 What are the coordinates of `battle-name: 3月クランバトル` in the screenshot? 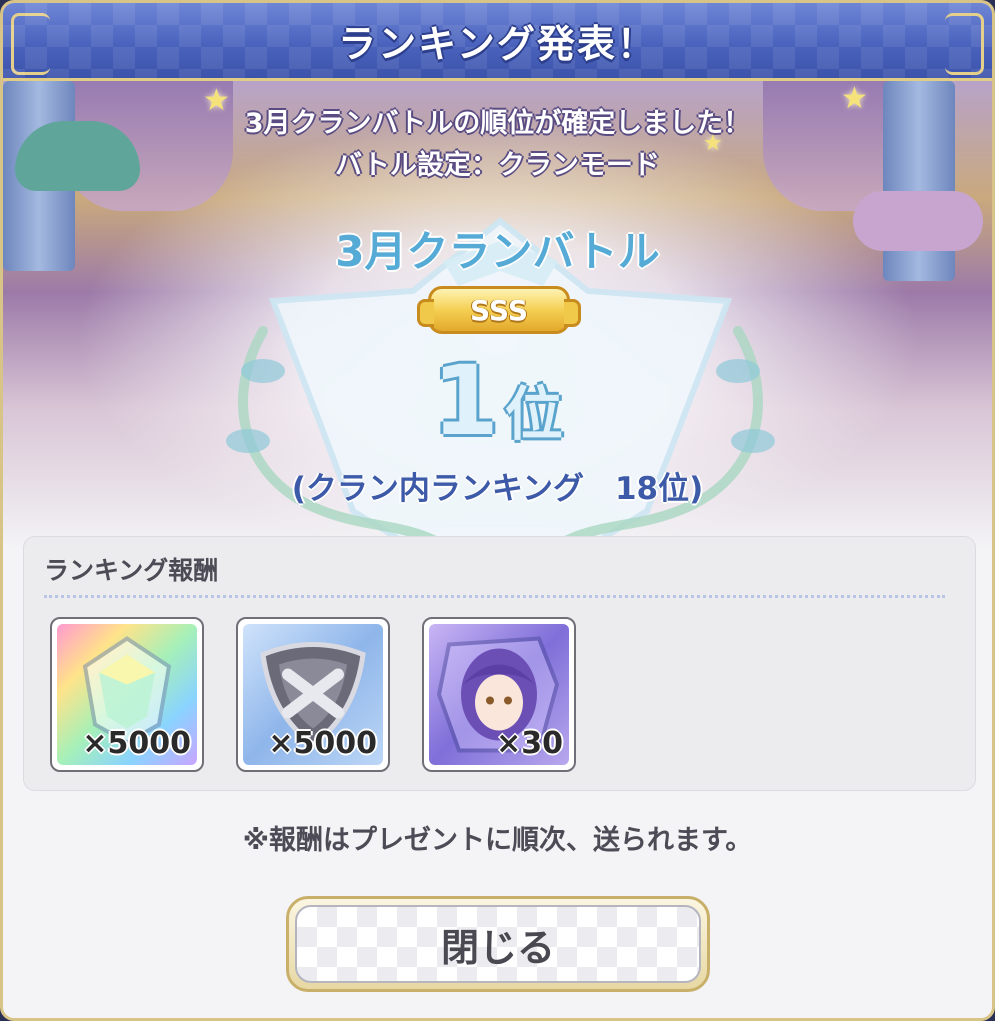 It's located at (497, 251).